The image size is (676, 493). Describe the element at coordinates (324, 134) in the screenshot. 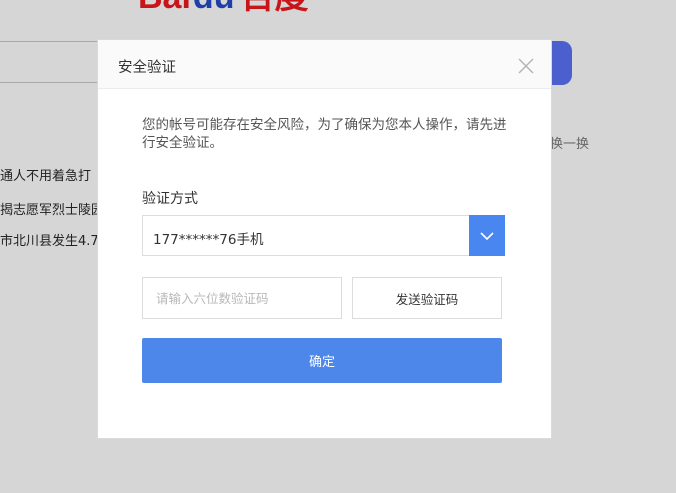

I see `verification-description: 您的帐号可能存在安全风险，为了确保为您本人操作，请先进行安全验证。` at that location.